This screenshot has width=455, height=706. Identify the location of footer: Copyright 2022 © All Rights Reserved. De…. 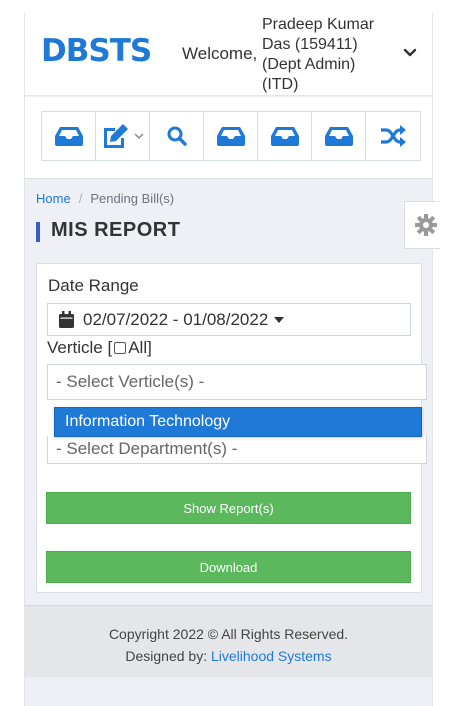
(228, 641).